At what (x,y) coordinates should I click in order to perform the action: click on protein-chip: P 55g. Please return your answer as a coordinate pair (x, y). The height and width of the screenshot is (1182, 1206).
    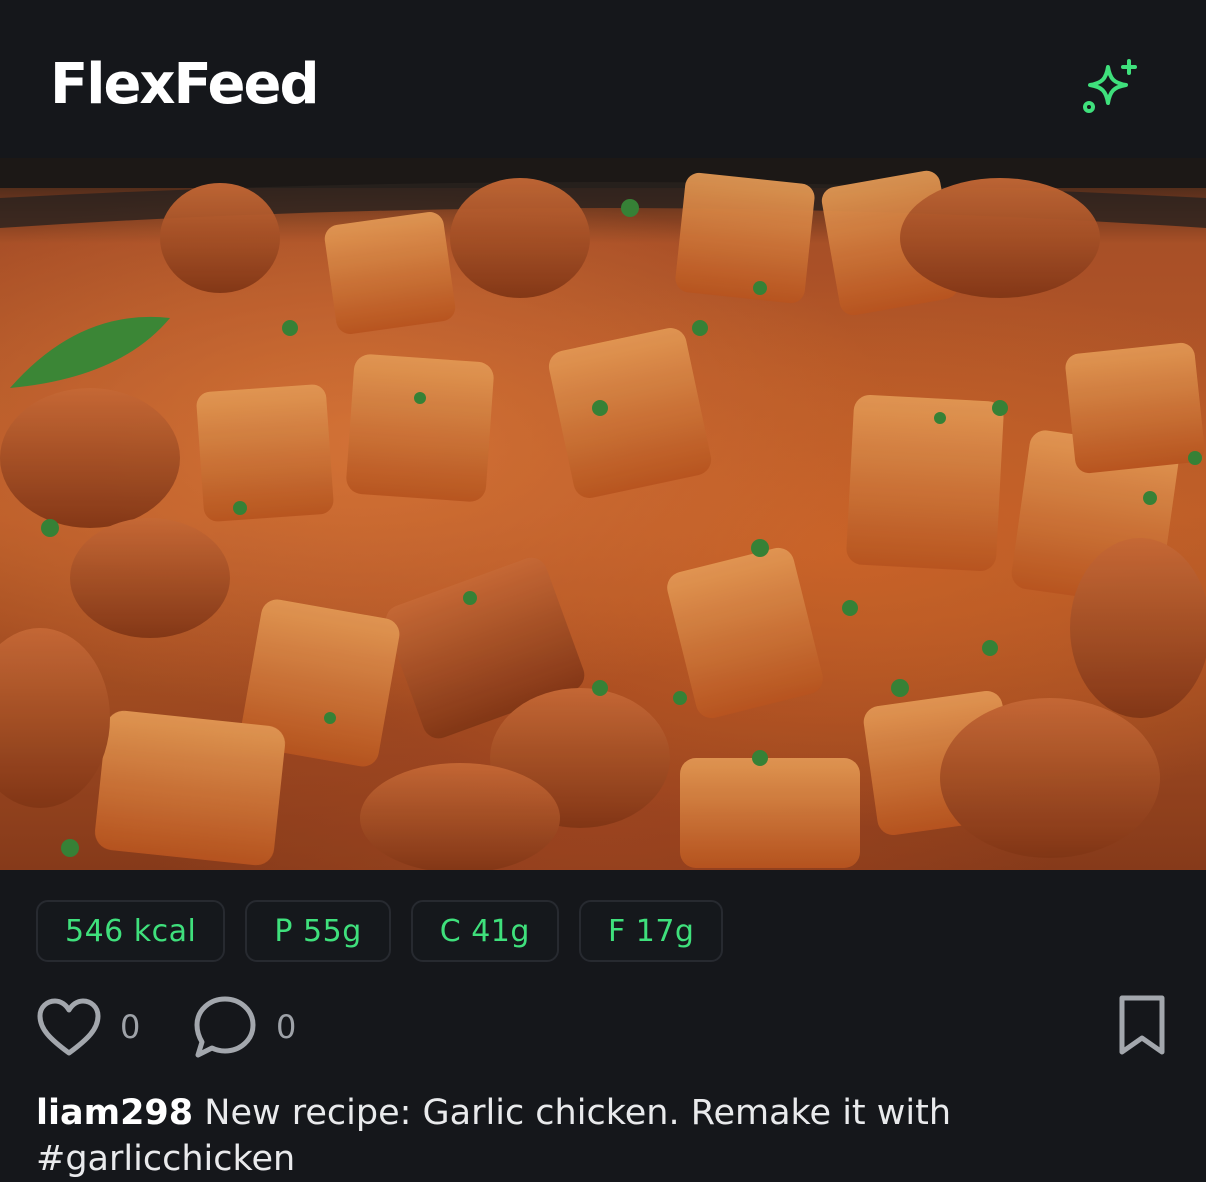
    Looking at the image, I should click on (318, 931).